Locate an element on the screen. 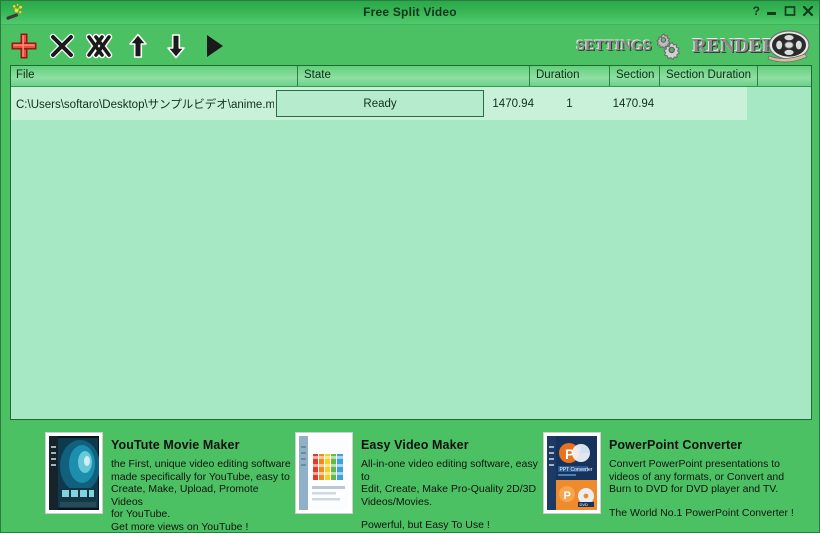 The height and width of the screenshot is (533, 820). double-x-icon is located at coordinates (99, 46).